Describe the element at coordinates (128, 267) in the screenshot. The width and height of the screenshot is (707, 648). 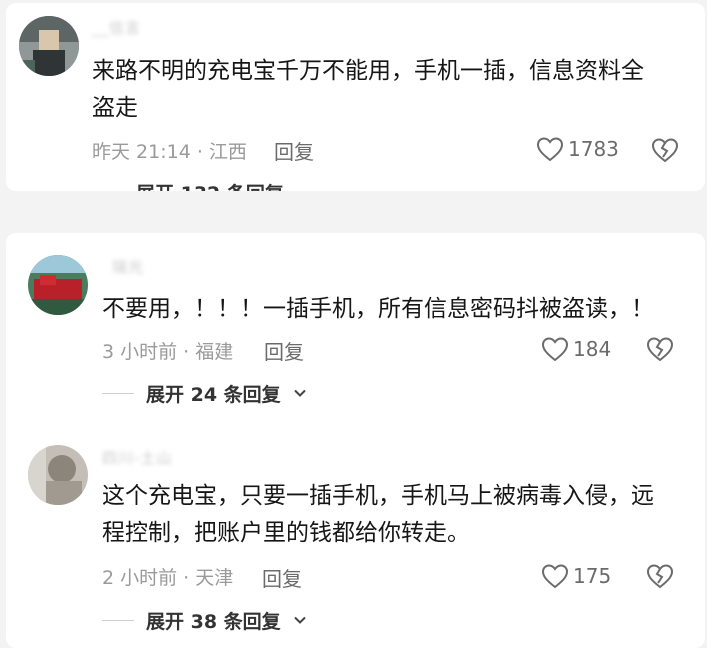
I see `username: 瑞光` at that location.